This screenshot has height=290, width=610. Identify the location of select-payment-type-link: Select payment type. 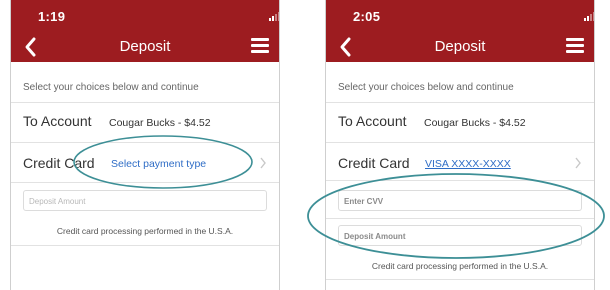
(158, 164).